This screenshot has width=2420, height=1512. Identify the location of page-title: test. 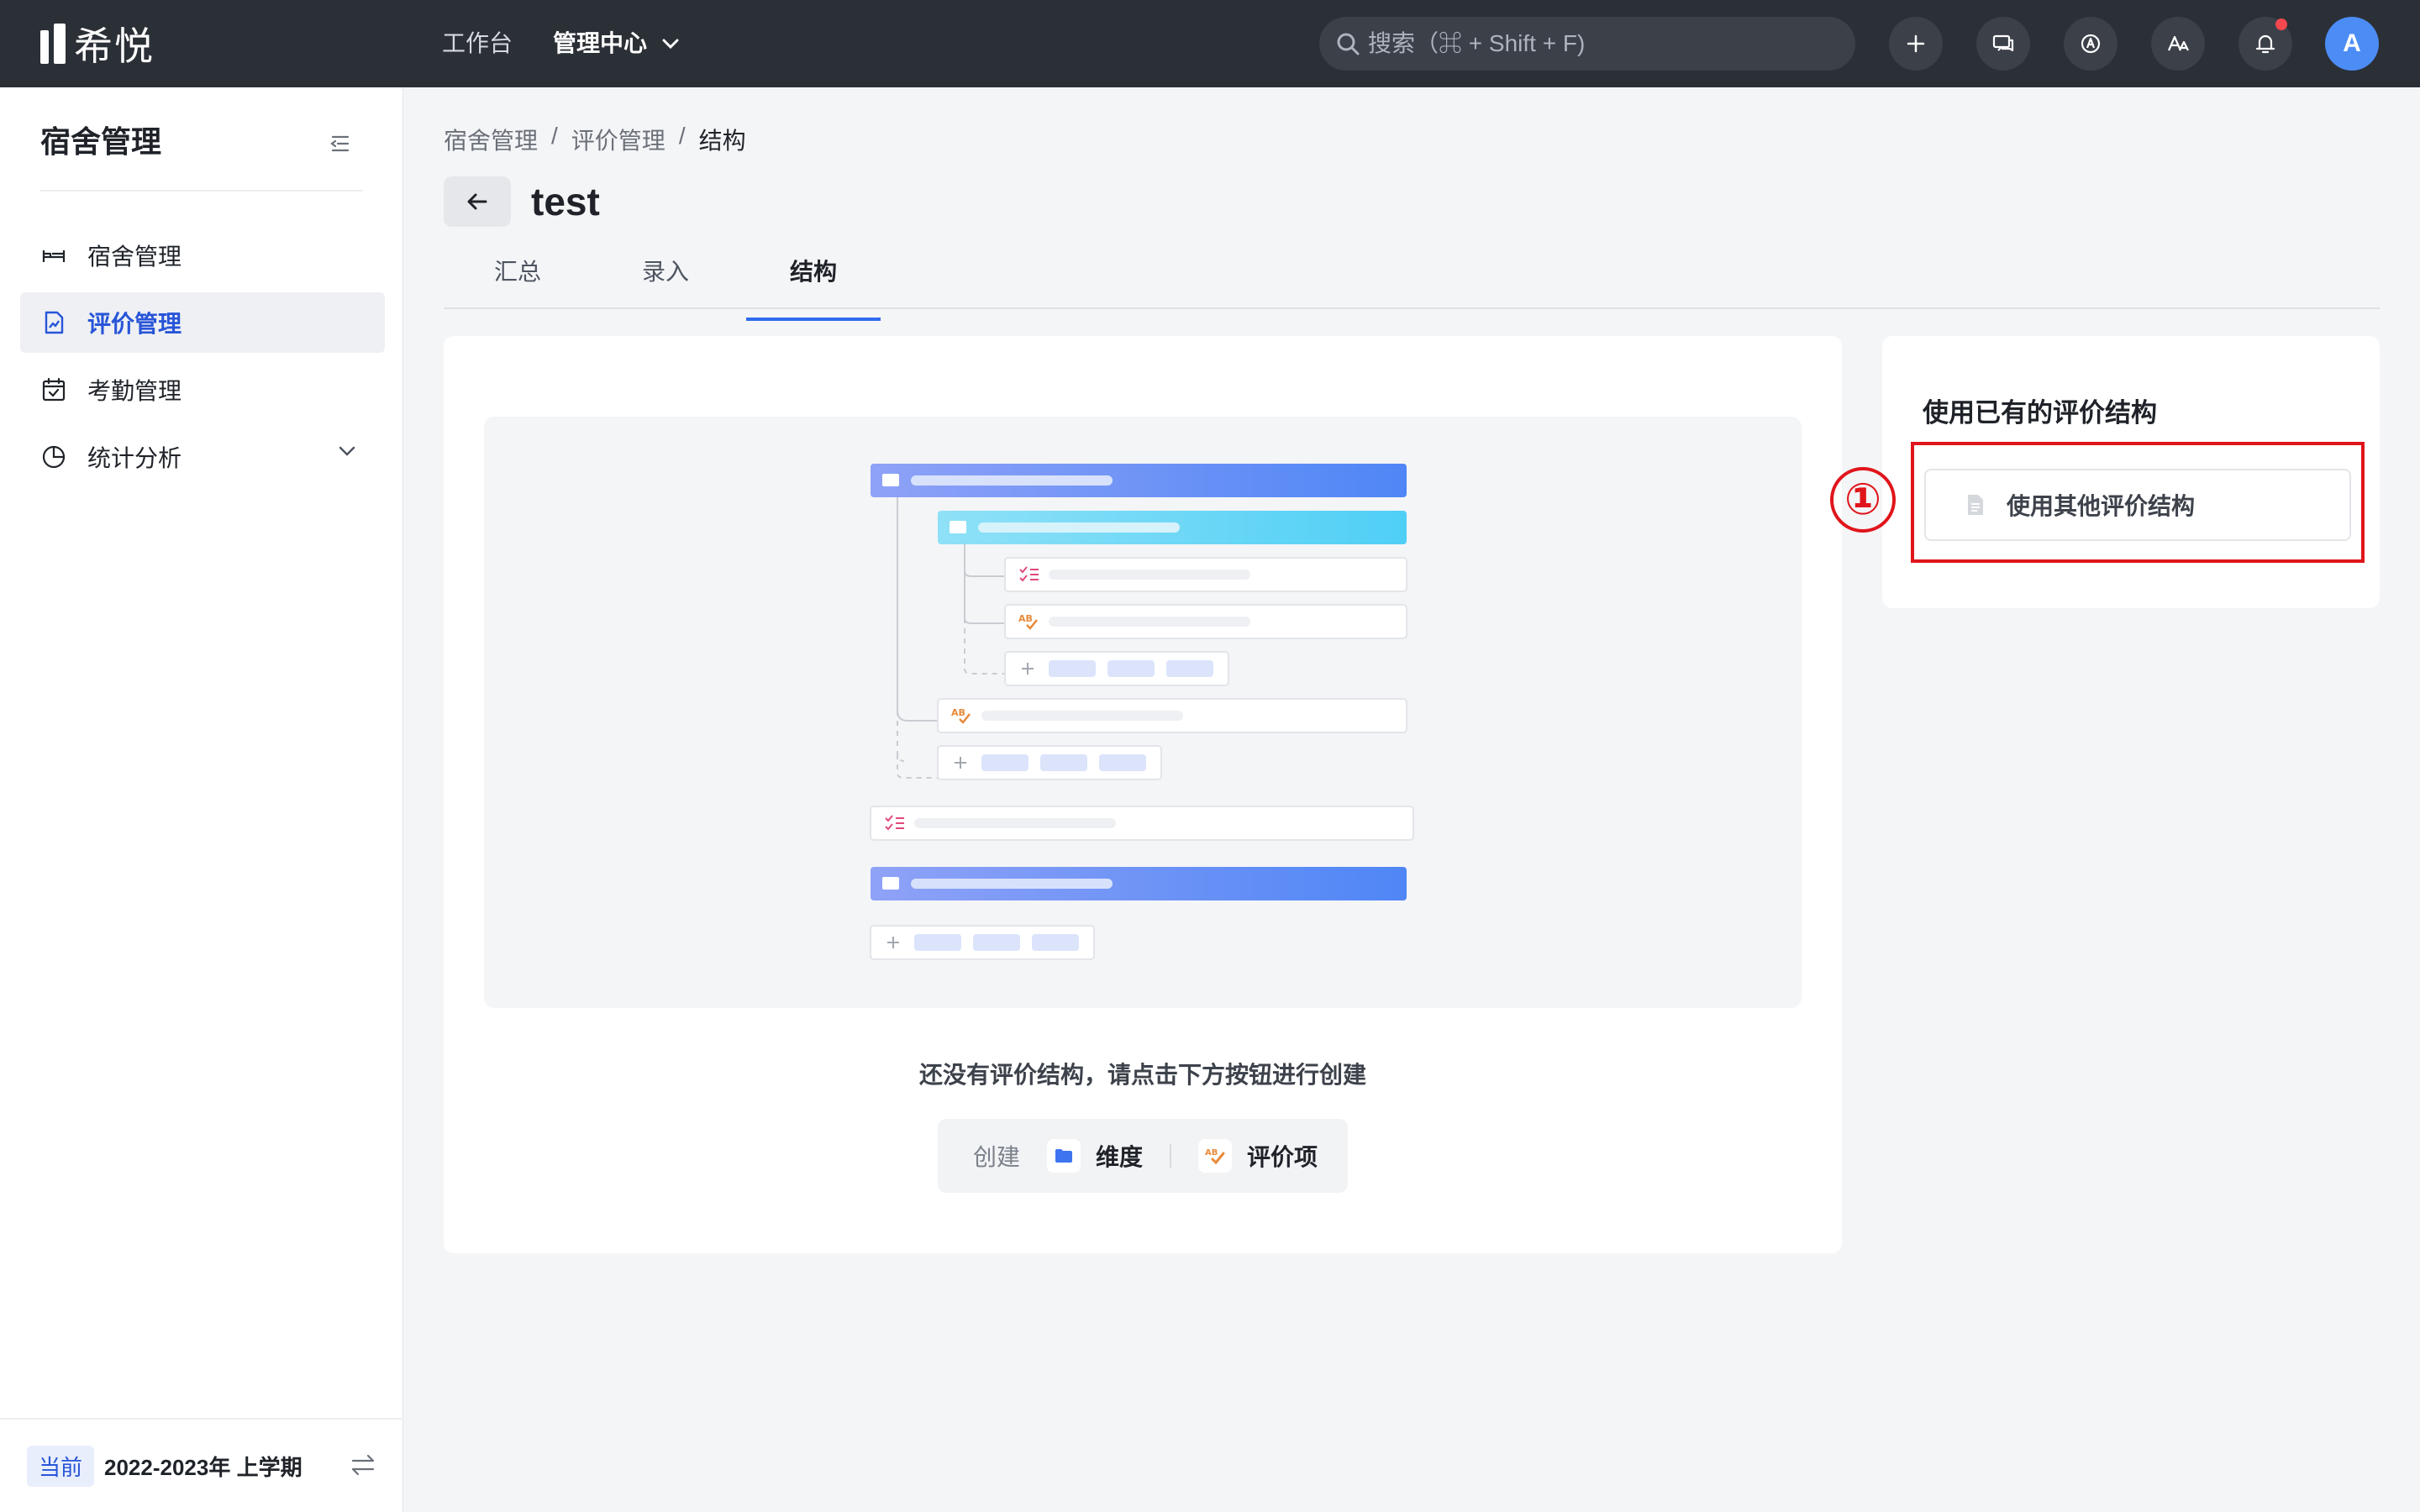
(566, 201).